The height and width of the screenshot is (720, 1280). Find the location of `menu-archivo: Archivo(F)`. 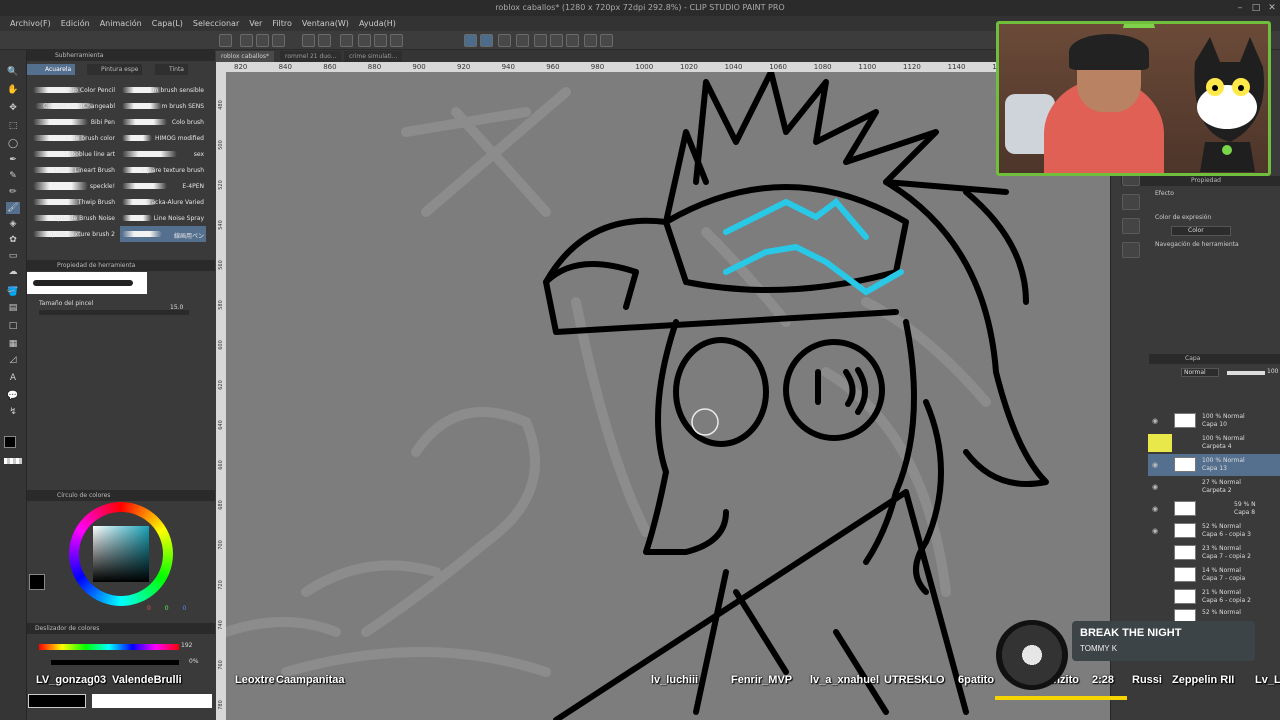

menu-archivo: Archivo(F) is located at coordinates (31, 23).